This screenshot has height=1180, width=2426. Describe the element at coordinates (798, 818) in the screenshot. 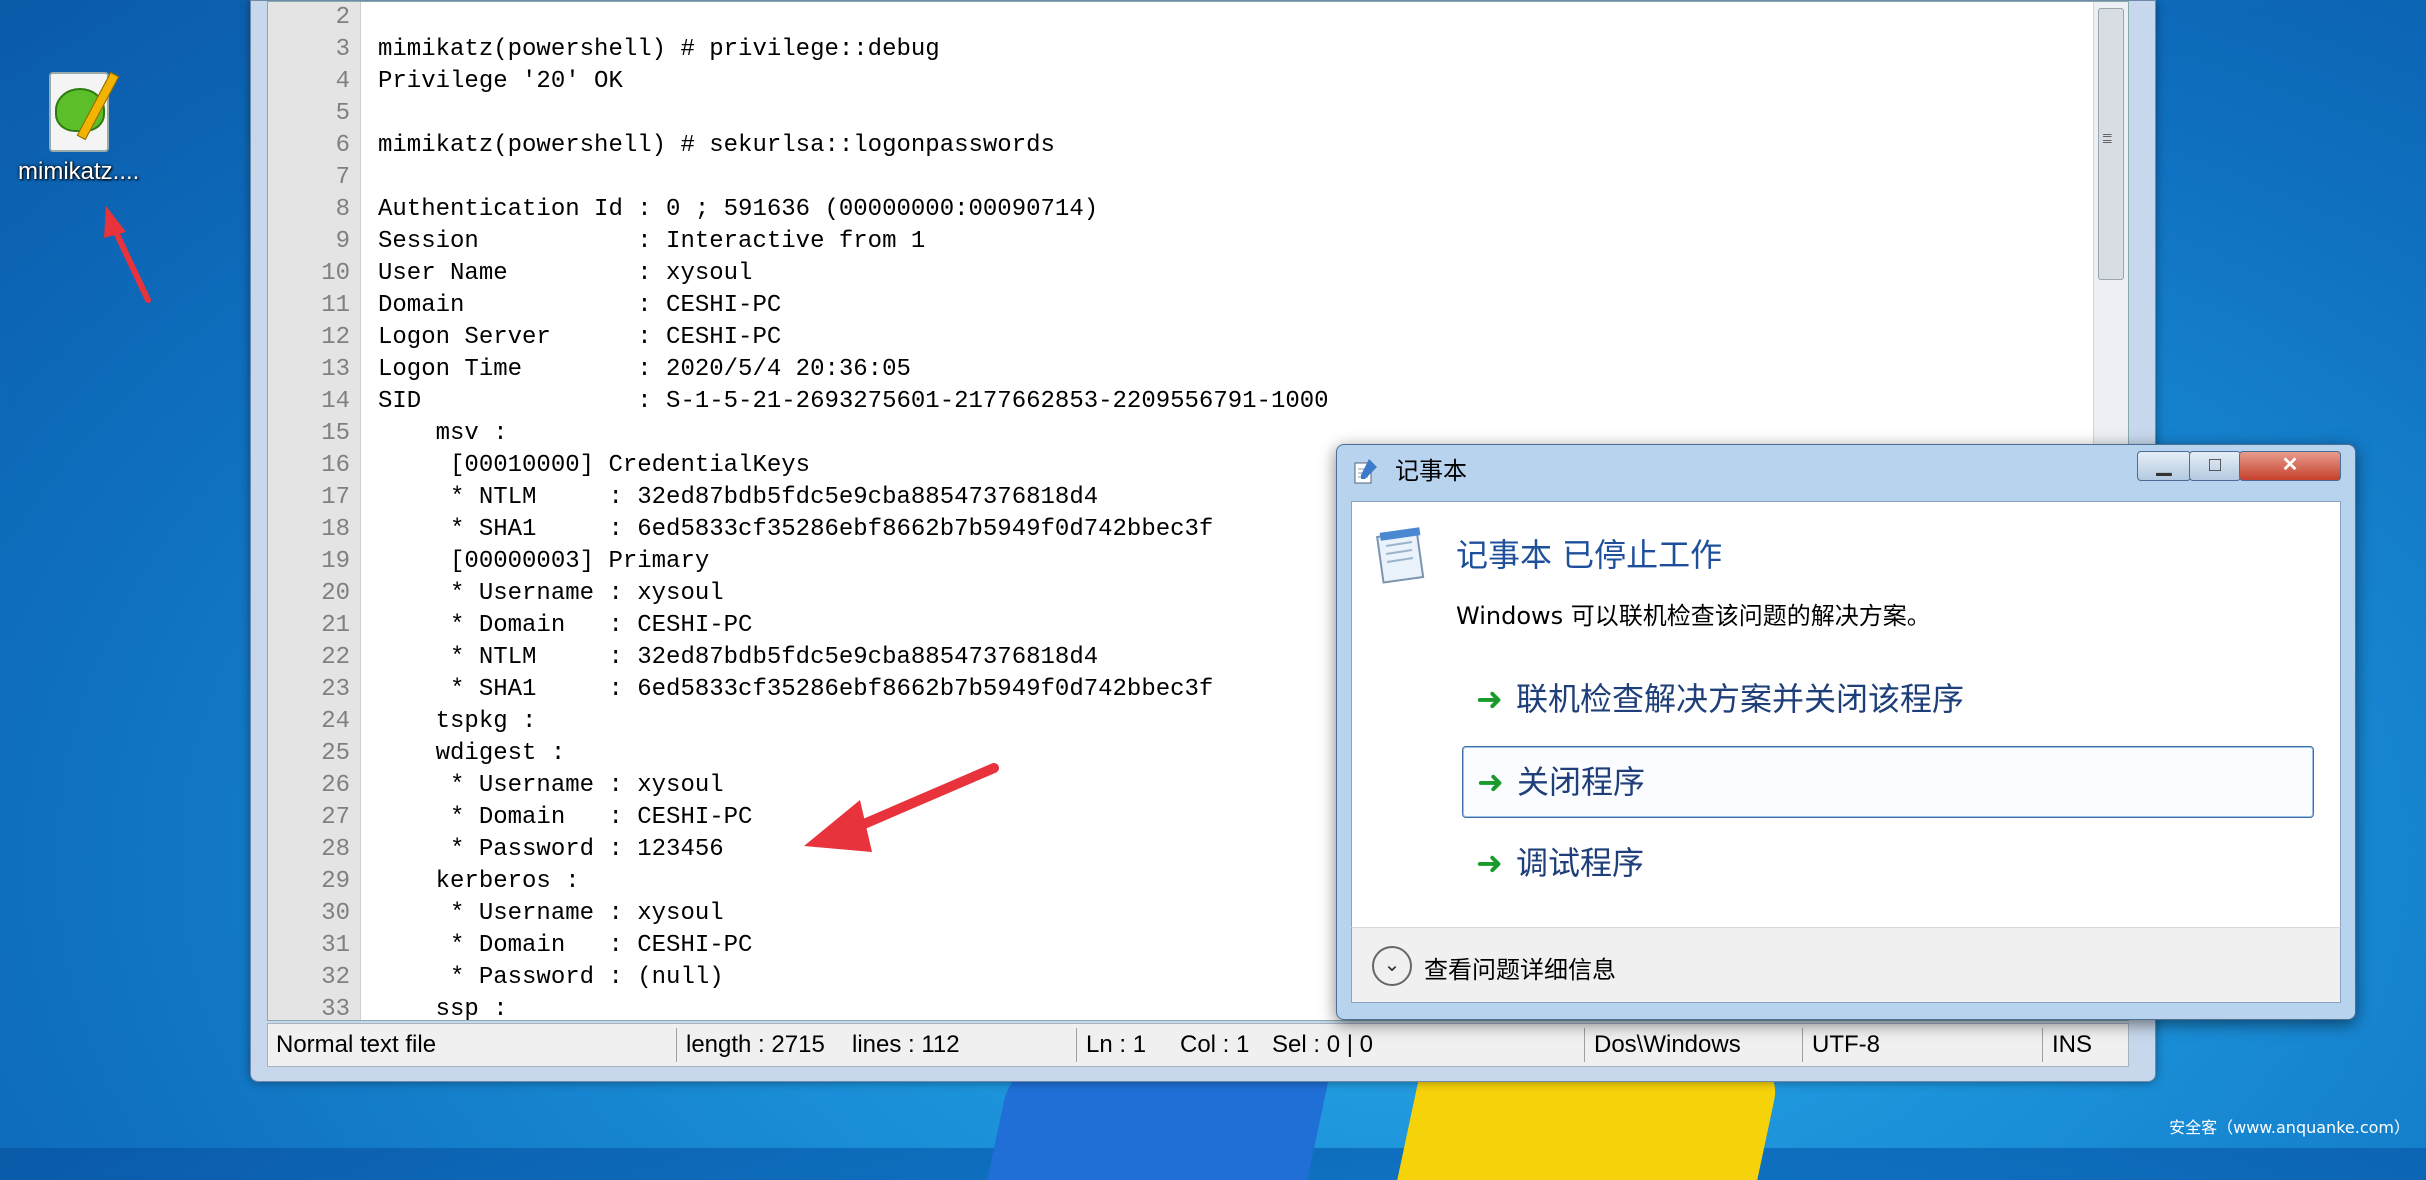

I see `code-line: 27 * Domain : CESHI-PC` at that location.